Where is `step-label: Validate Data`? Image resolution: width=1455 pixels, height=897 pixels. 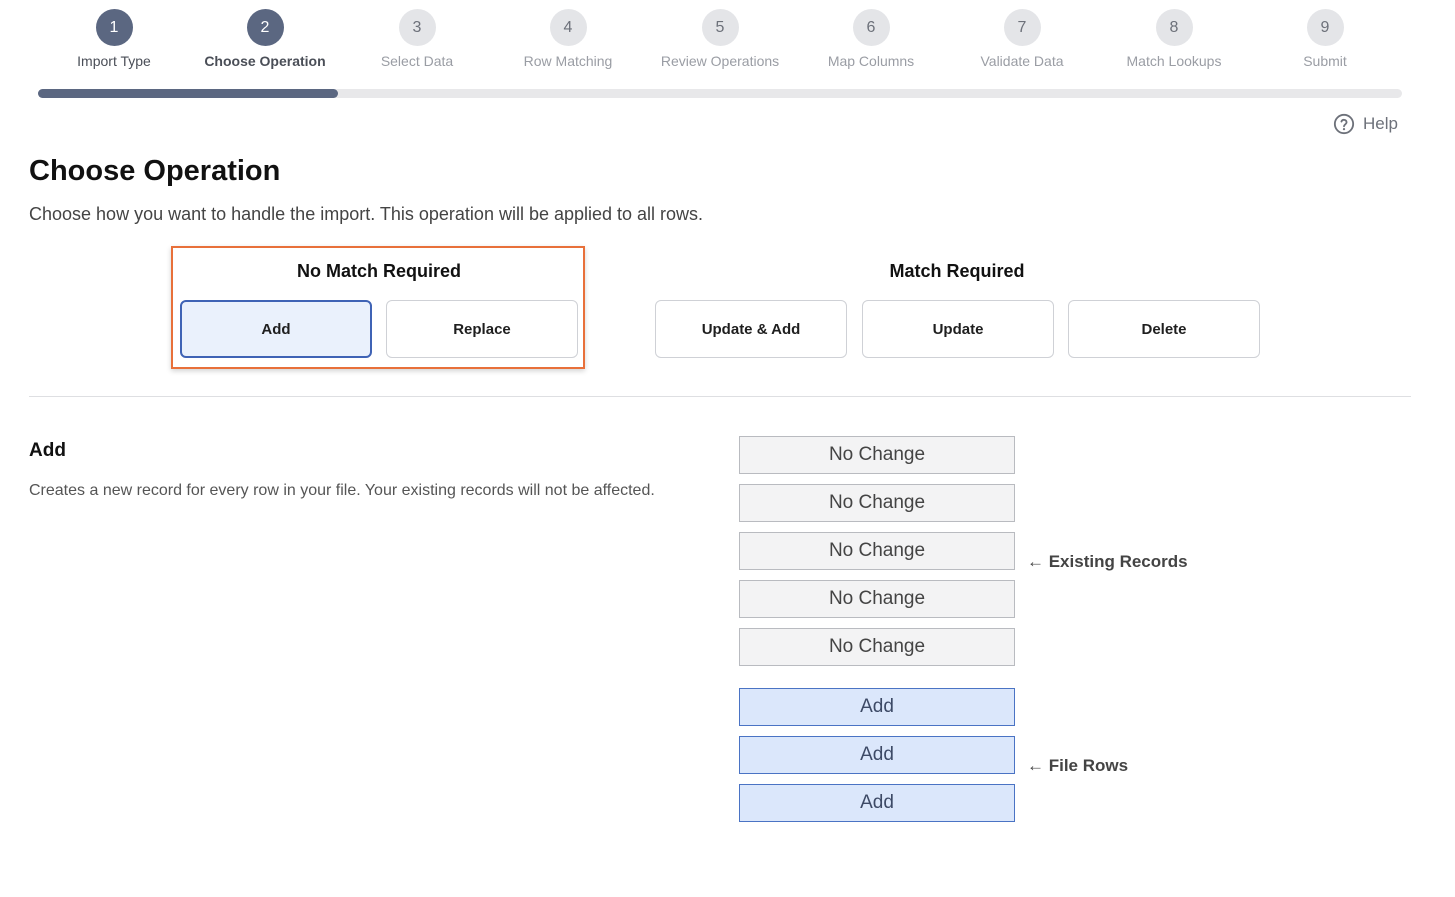
step-label: Validate Data is located at coordinates (1022, 61).